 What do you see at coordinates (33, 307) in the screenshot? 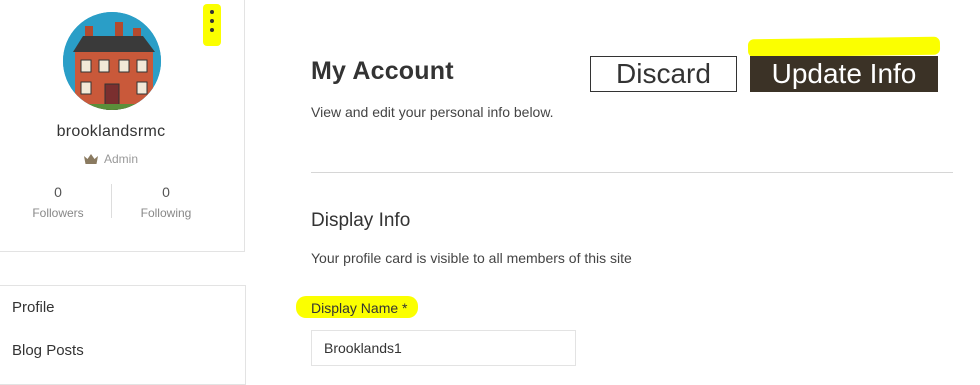
I see `nav-item-profile: Profile` at bounding box center [33, 307].